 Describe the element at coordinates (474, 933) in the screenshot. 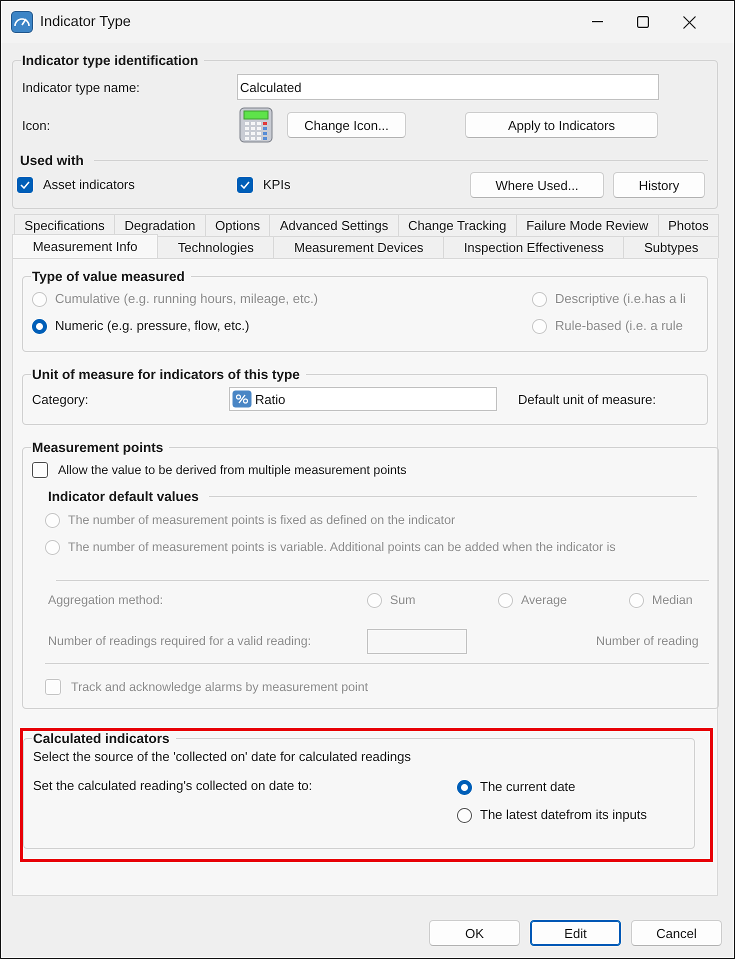

I see `dialog-button: OK` at that location.